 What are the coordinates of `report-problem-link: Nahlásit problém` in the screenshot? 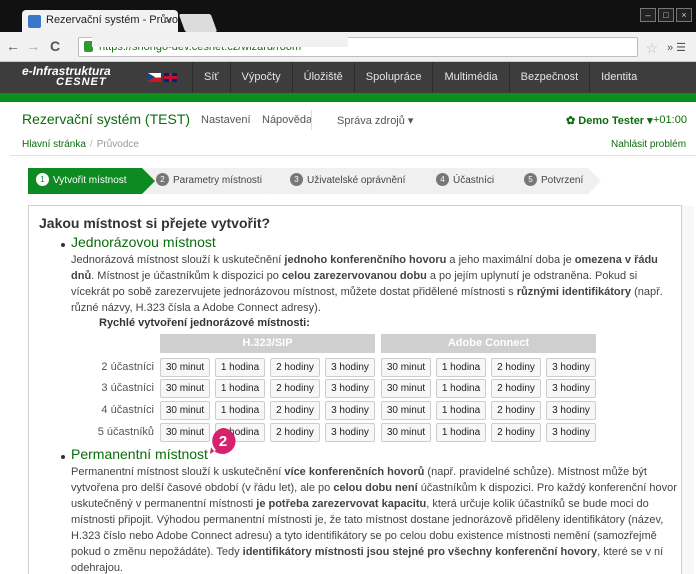 It's located at (648, 144).